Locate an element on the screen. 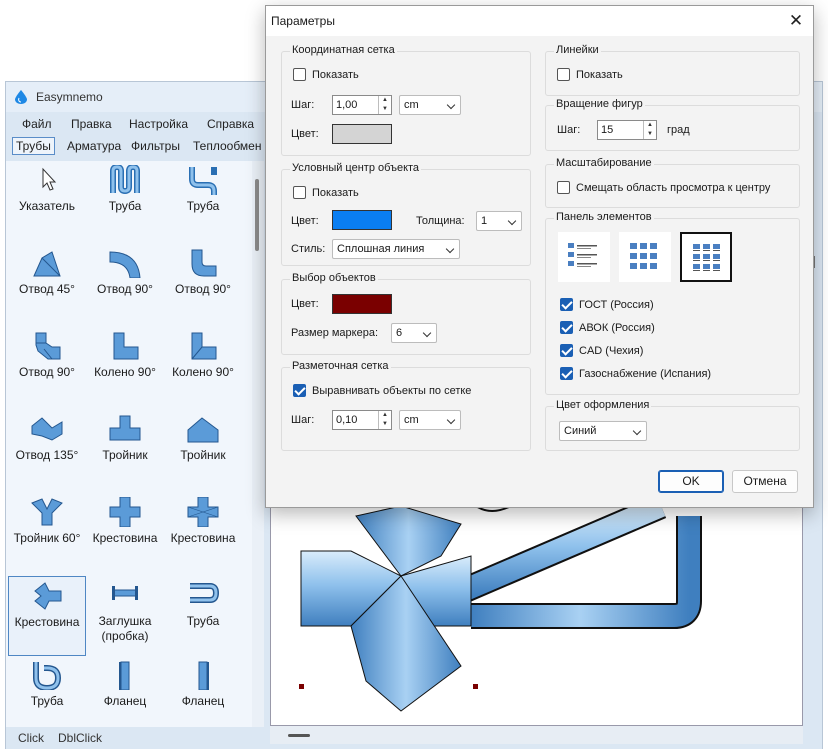  tool-cross: Крестовина is located at coordinates (125, 533).